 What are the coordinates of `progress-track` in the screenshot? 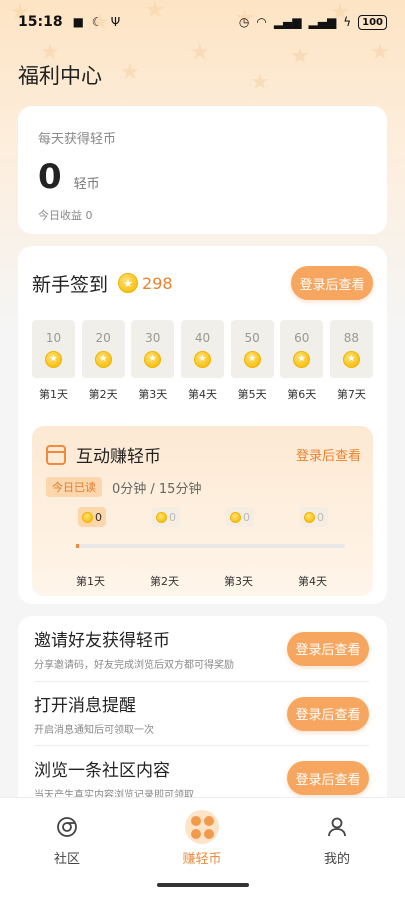 It's located at (210, 546).